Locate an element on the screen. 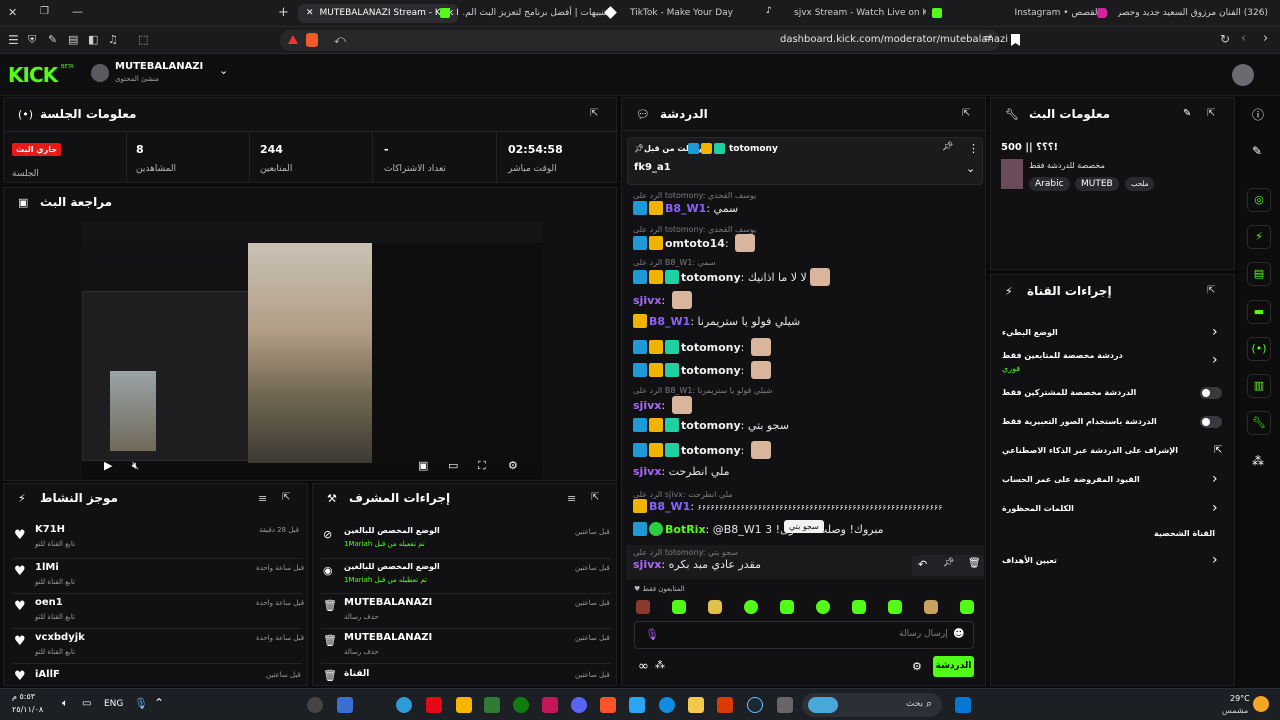  tab-sjvx-stream: sjvx Stream - Watch Live on Kick is located at coordinates (856, 13).